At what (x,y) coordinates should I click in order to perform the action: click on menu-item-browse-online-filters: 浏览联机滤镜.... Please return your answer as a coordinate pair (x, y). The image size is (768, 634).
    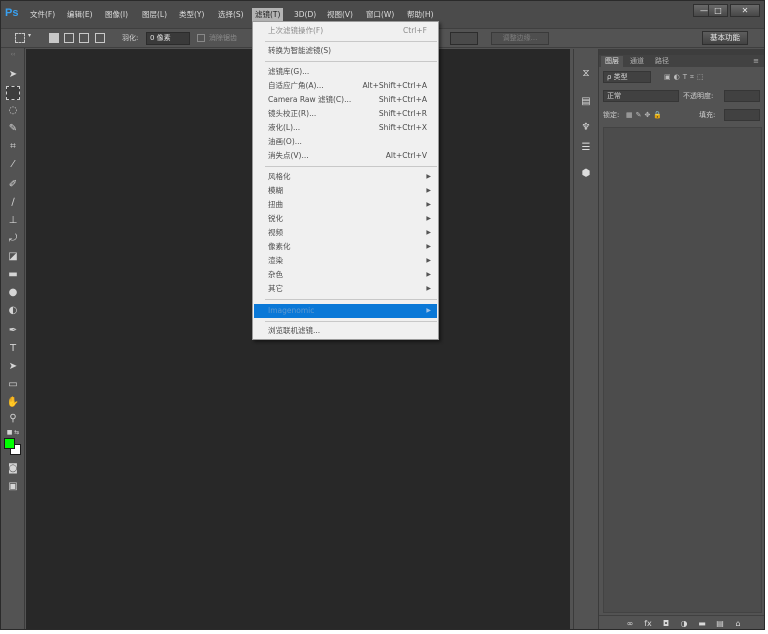
    Looking at the image, I should click on (345, 331).